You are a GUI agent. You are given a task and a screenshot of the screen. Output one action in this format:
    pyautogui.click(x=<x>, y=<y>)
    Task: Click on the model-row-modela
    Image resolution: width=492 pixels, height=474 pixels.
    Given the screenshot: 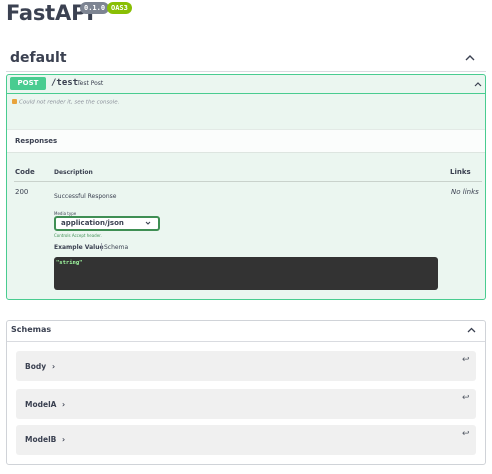 What is the action you would take?
    pyautogui.click(x=246, y=404)
    